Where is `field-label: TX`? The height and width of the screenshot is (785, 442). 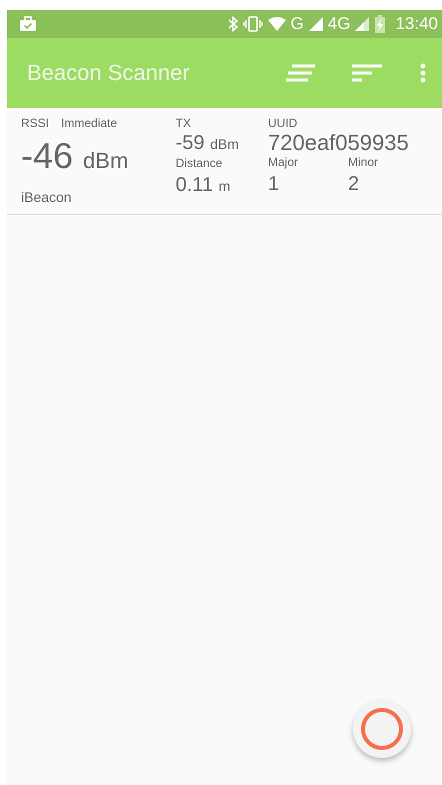 field-label: TX is located at coordinates (184, 123).